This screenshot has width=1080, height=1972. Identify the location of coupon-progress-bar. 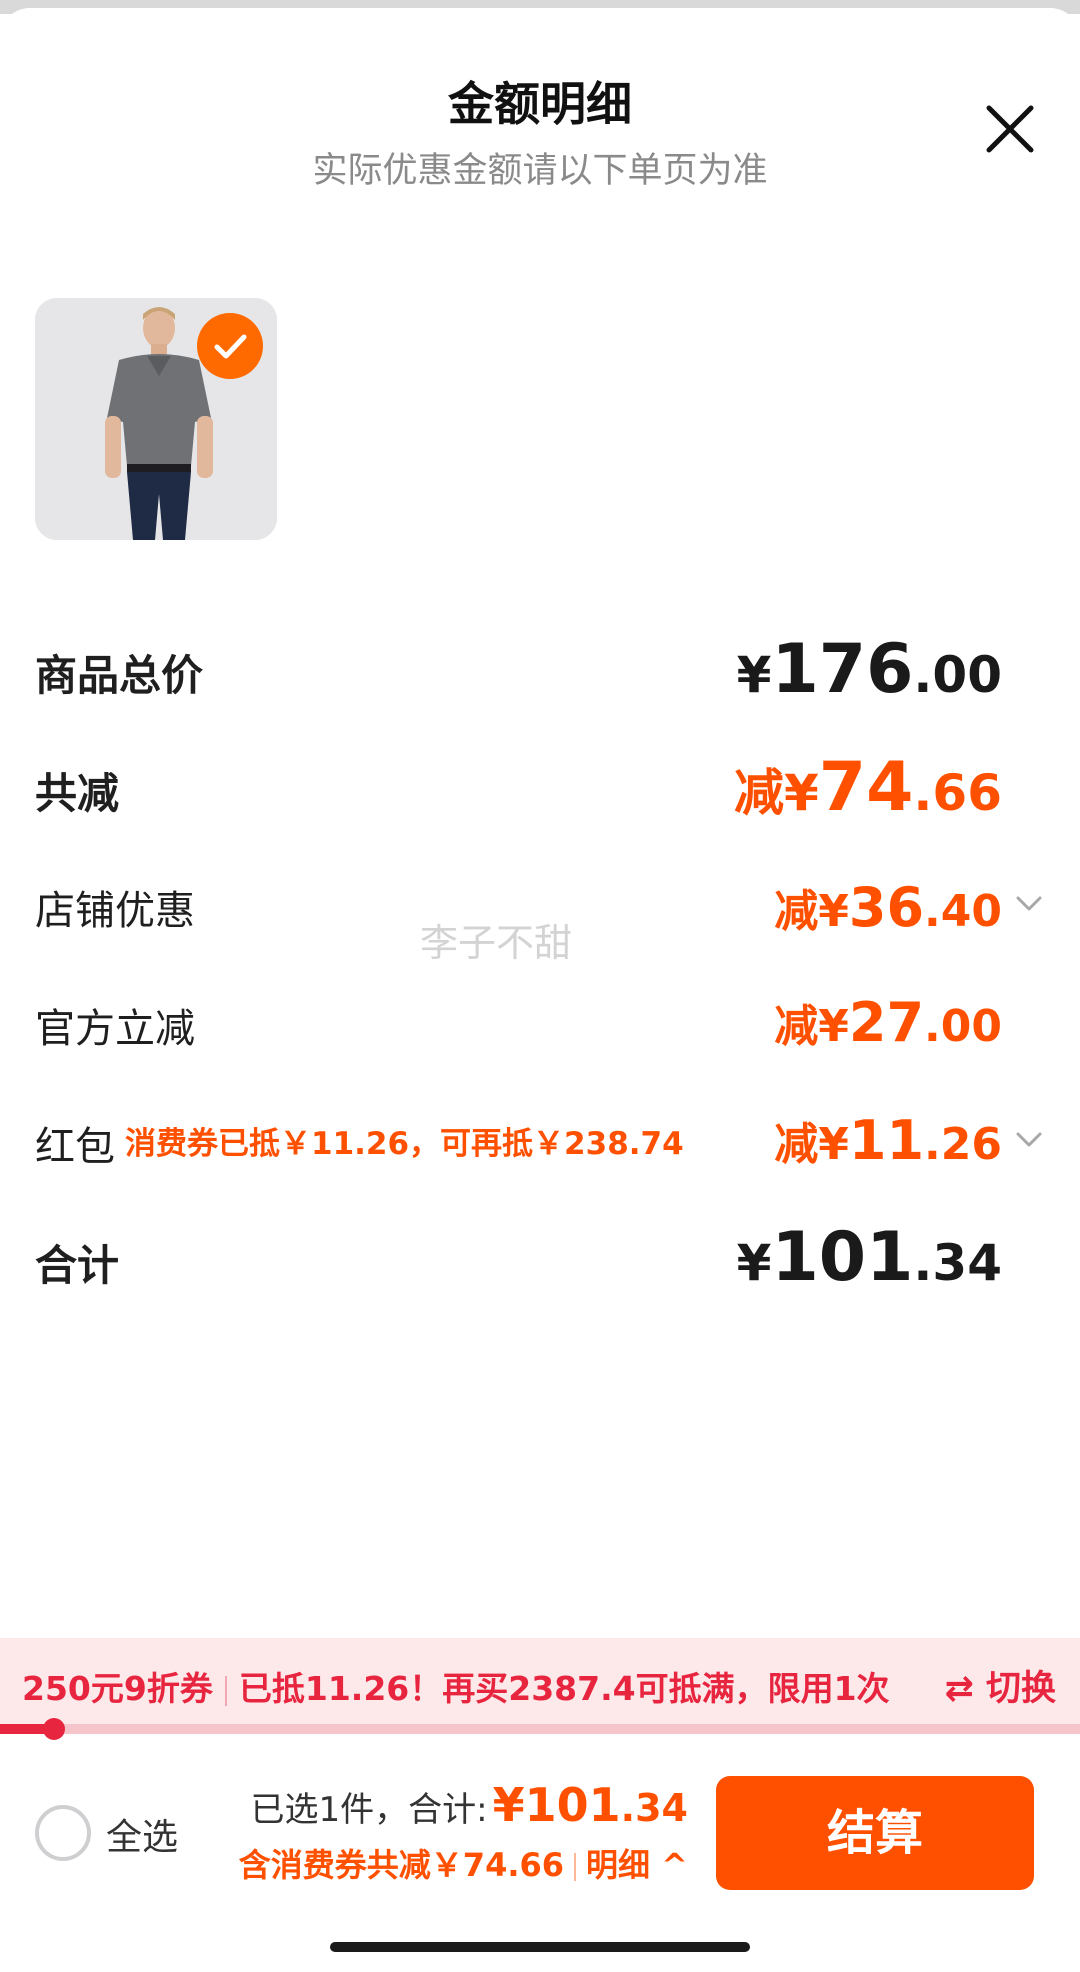
(540, 1729).